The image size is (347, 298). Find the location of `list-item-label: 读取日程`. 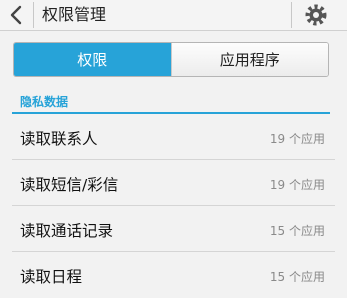

list-item-label: 读取日程 is located at coordinates (51, 277).